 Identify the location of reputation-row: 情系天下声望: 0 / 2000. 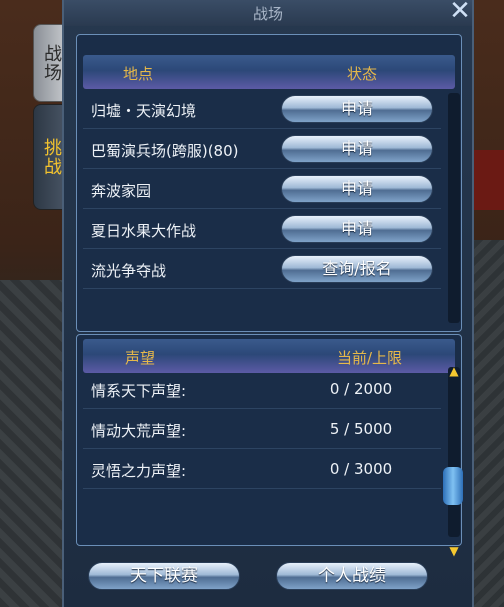
(262, 390).